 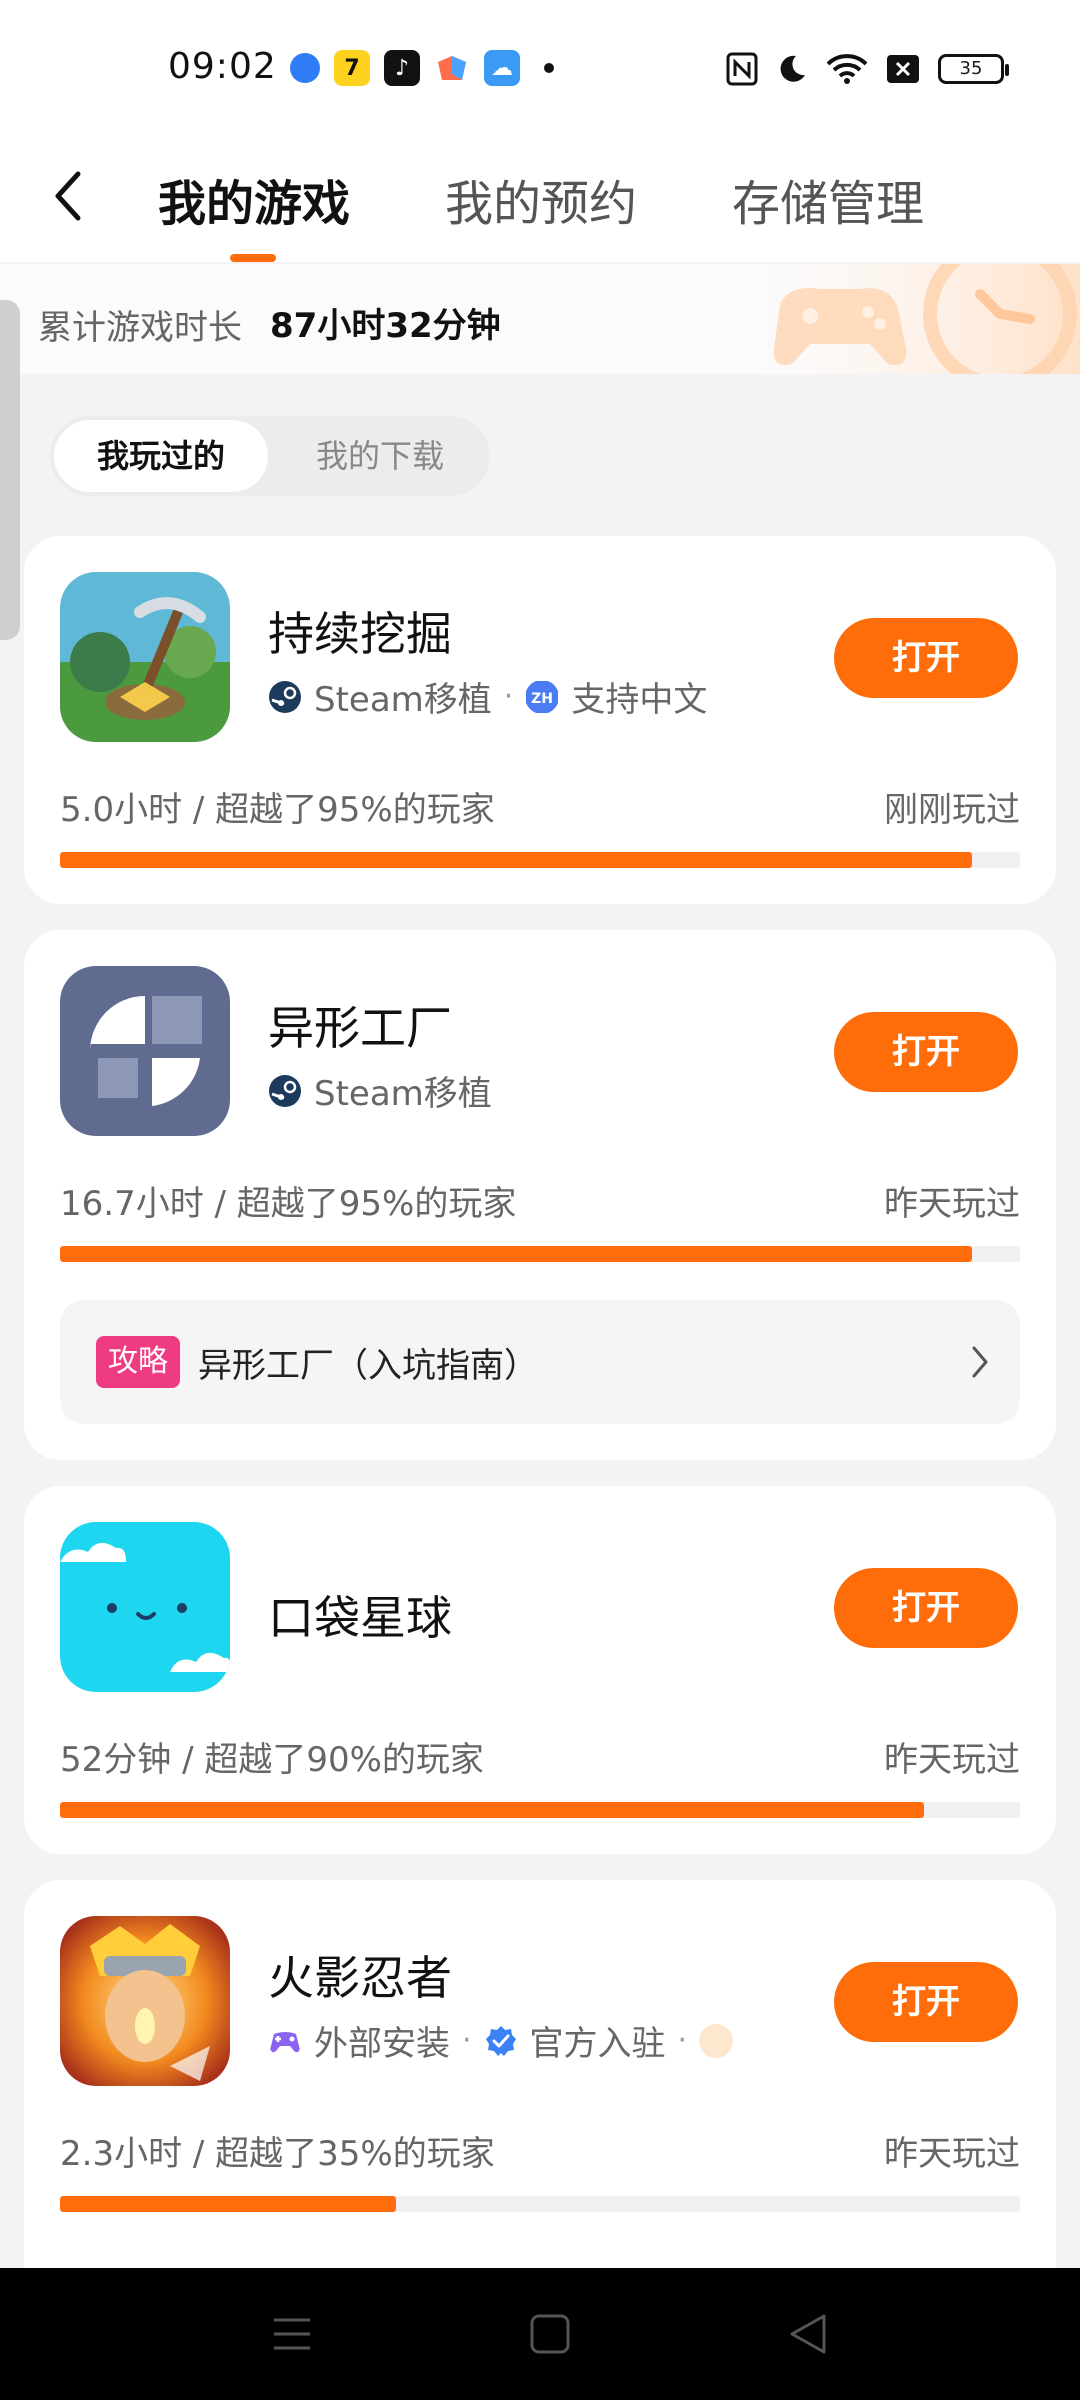 I want to click on status-bar: 09:02 7 ♪ ☁ 35, so click(x=540, y=65).